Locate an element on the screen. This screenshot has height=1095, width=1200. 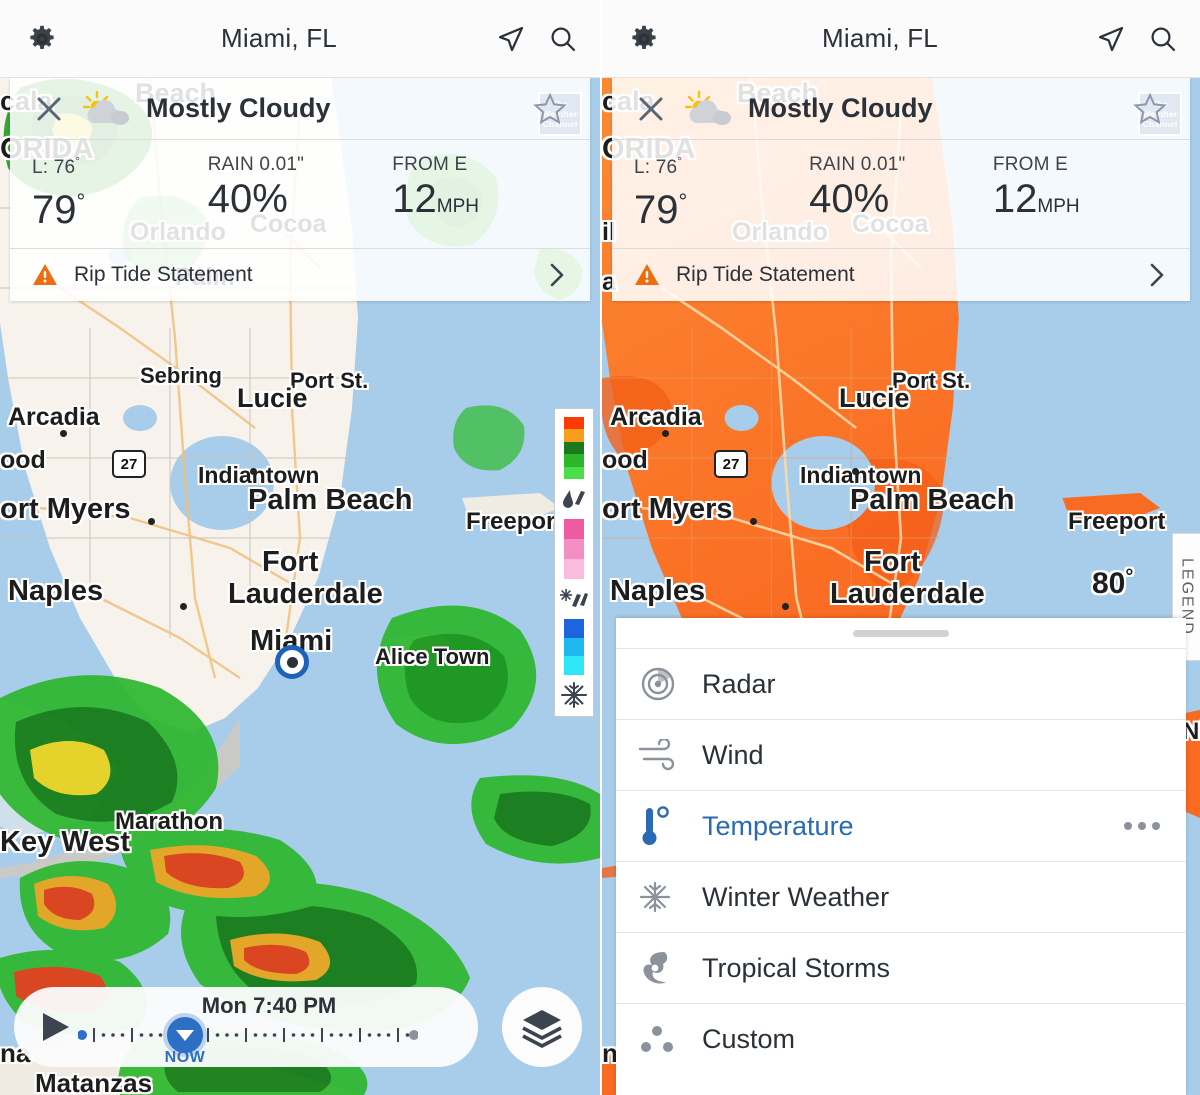
layer-label: Radar is located at coordinates (739, 683).